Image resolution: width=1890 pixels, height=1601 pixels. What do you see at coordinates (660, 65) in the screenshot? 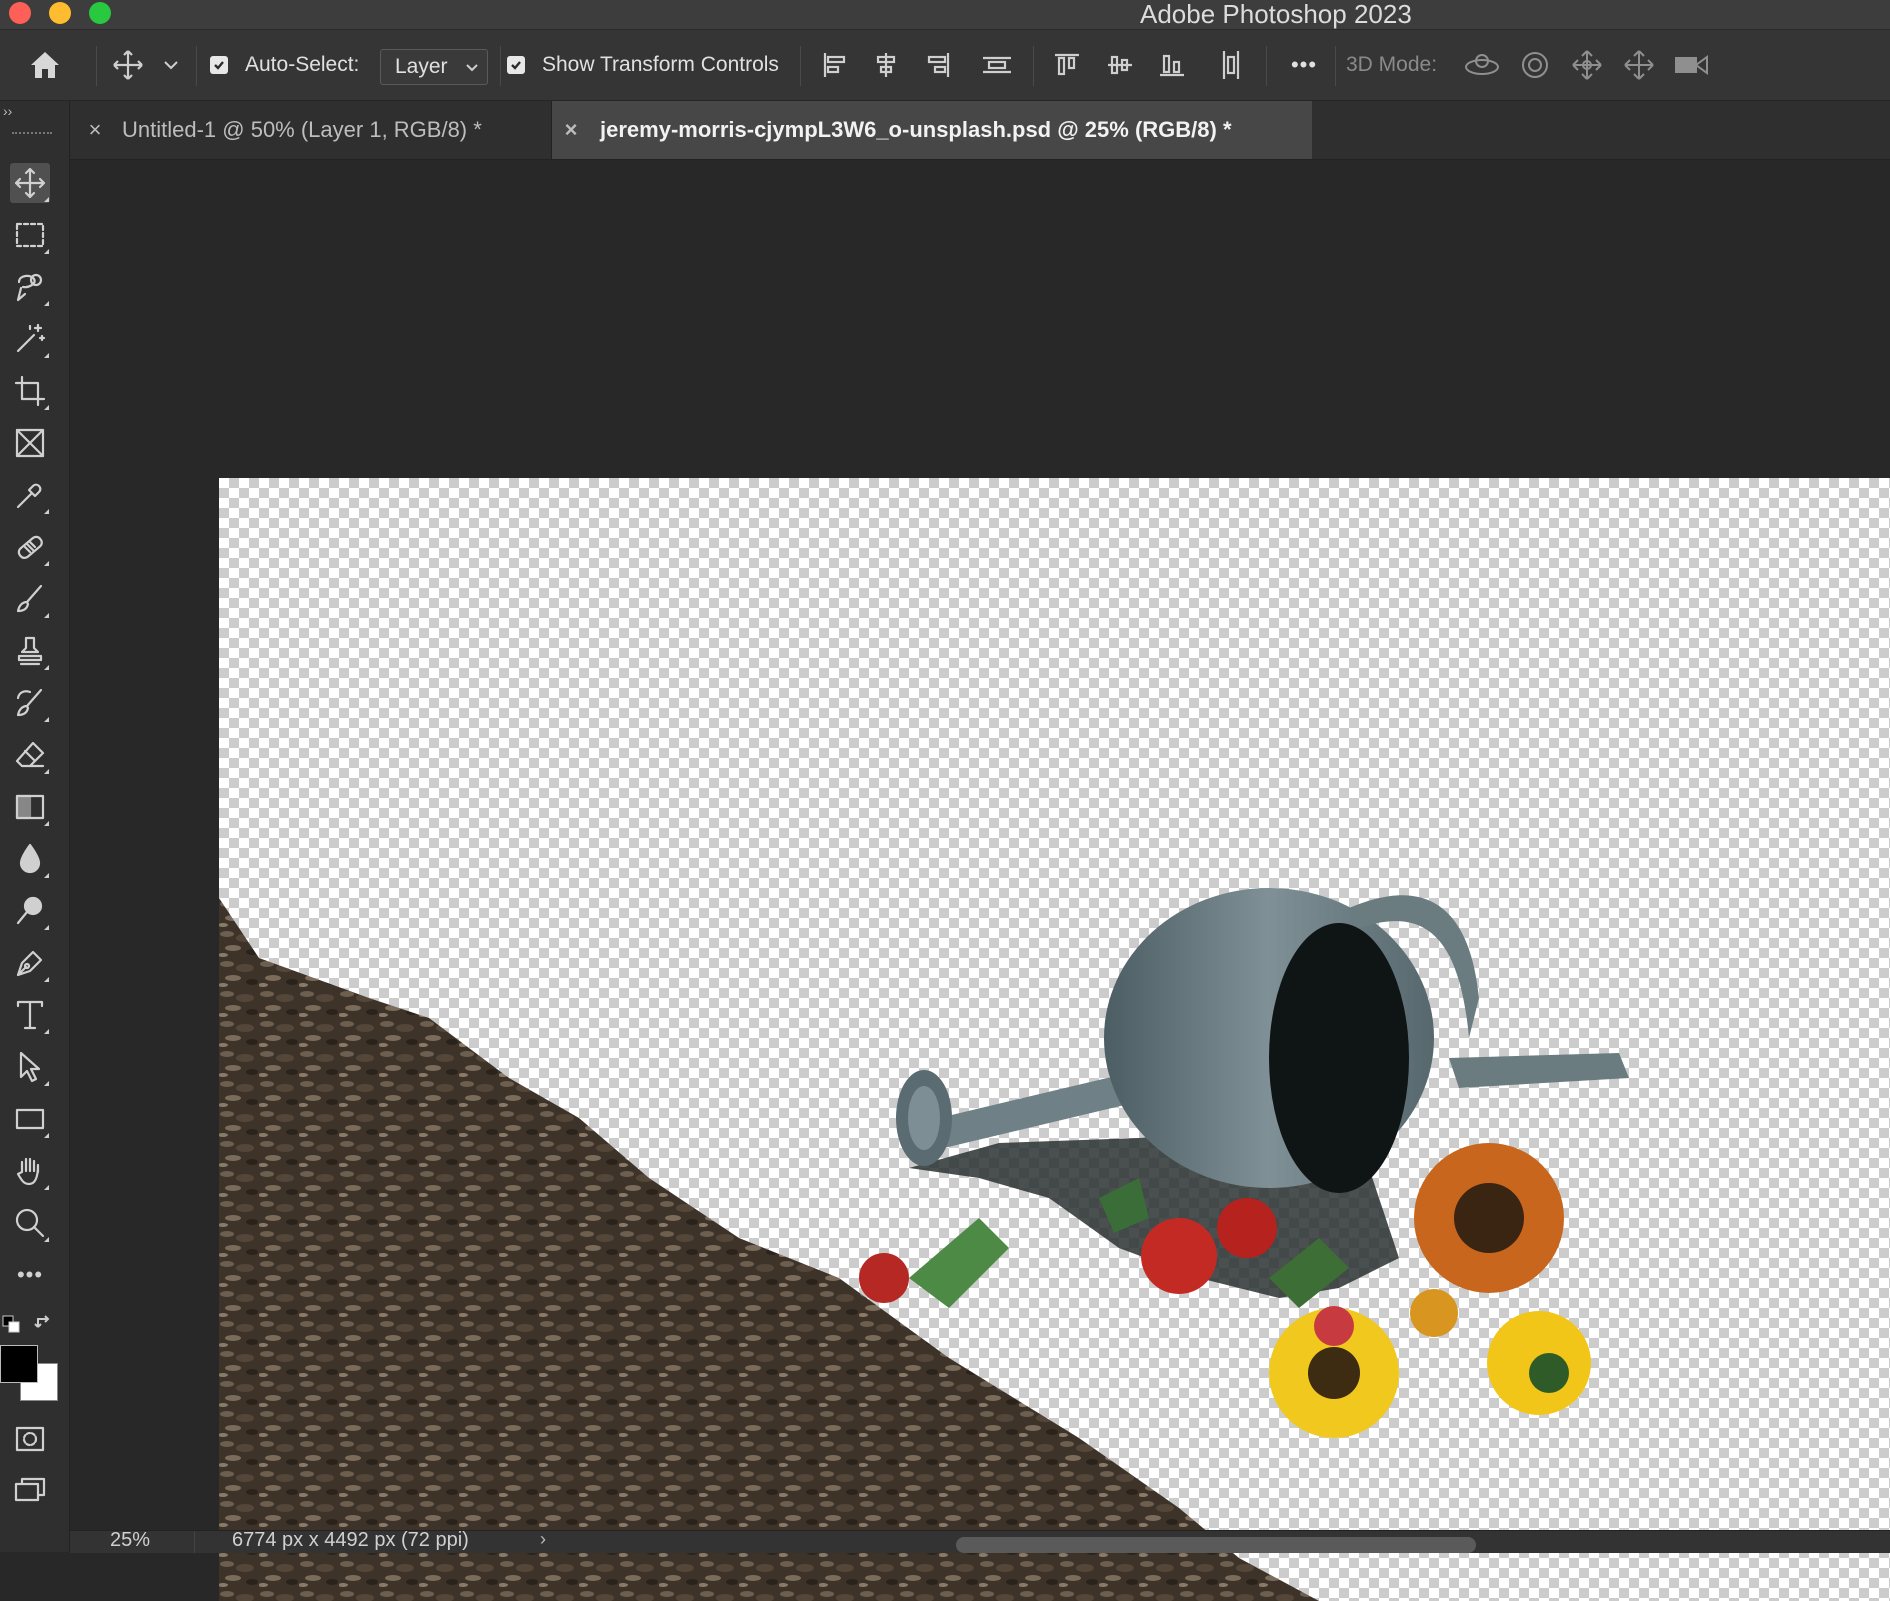
I see `show-transform-controls-label: Show Transform Controls` at bounding box center [660, 65].